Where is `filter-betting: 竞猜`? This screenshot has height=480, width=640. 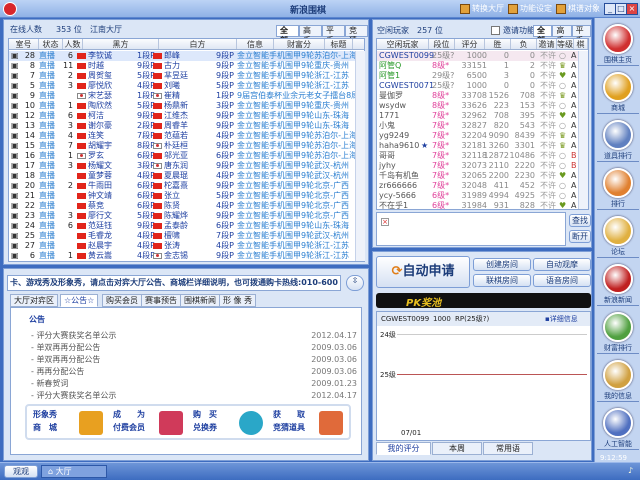
filter-betting: 竞猜 is located at coordinates (356, 35).